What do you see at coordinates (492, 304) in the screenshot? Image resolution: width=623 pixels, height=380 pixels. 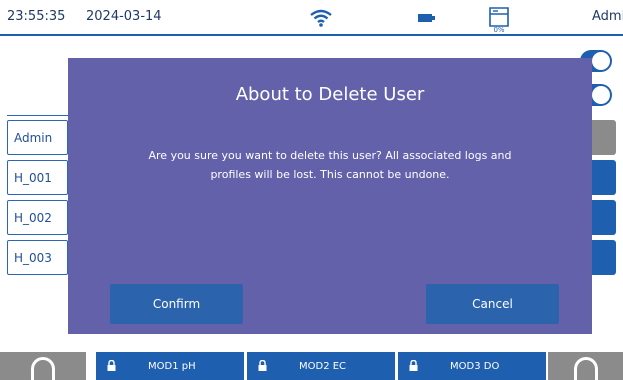 I see `cancel-button: Cancel` at bounding box center [492, 304].